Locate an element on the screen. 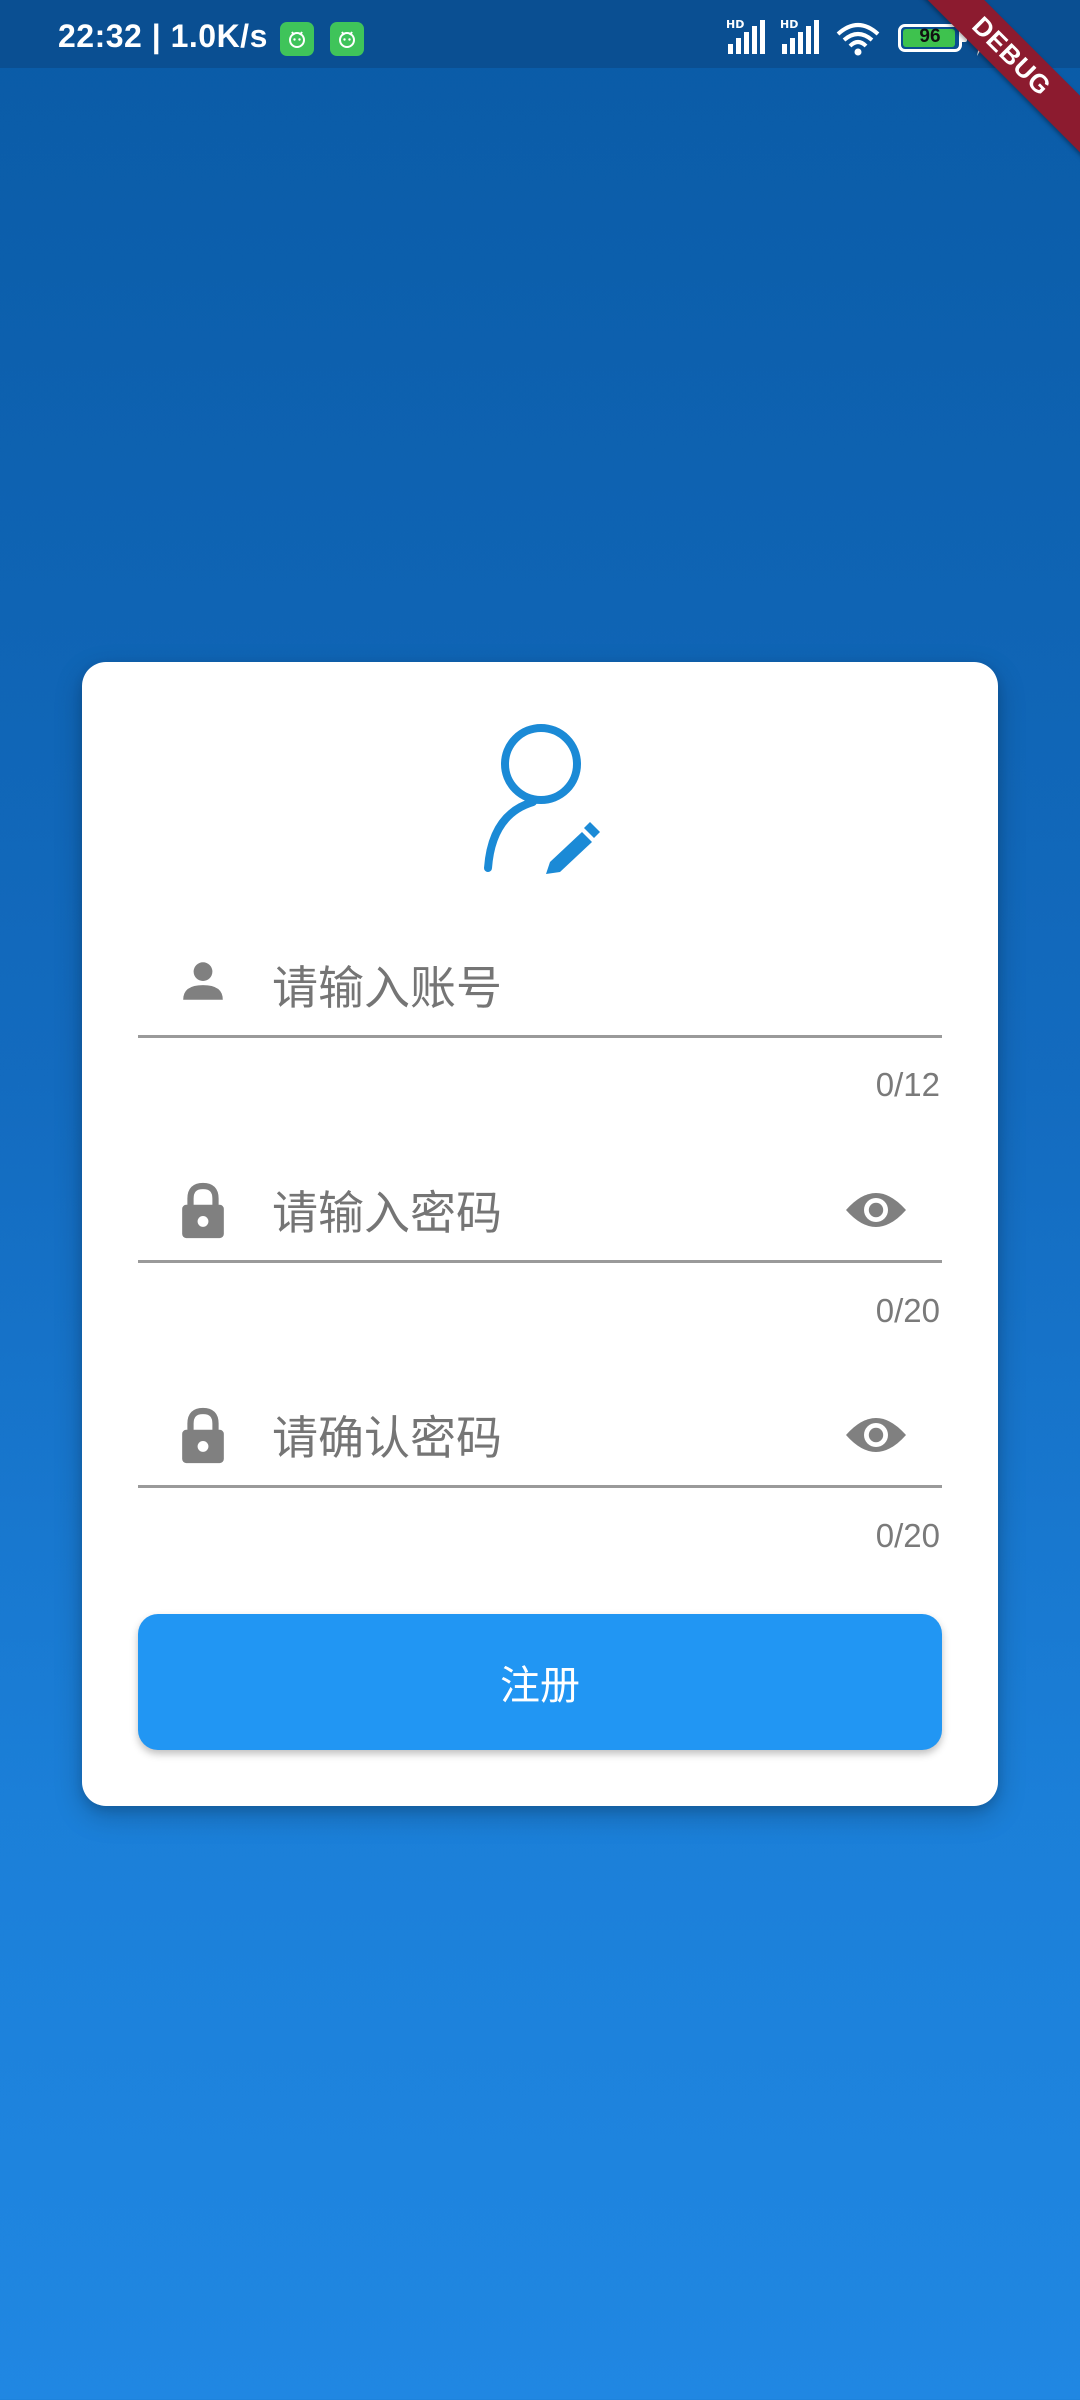 This screenshot has height=2400, width=1080. confirm-password-input: 请确认密码 is located at coordinates (387, 1435).